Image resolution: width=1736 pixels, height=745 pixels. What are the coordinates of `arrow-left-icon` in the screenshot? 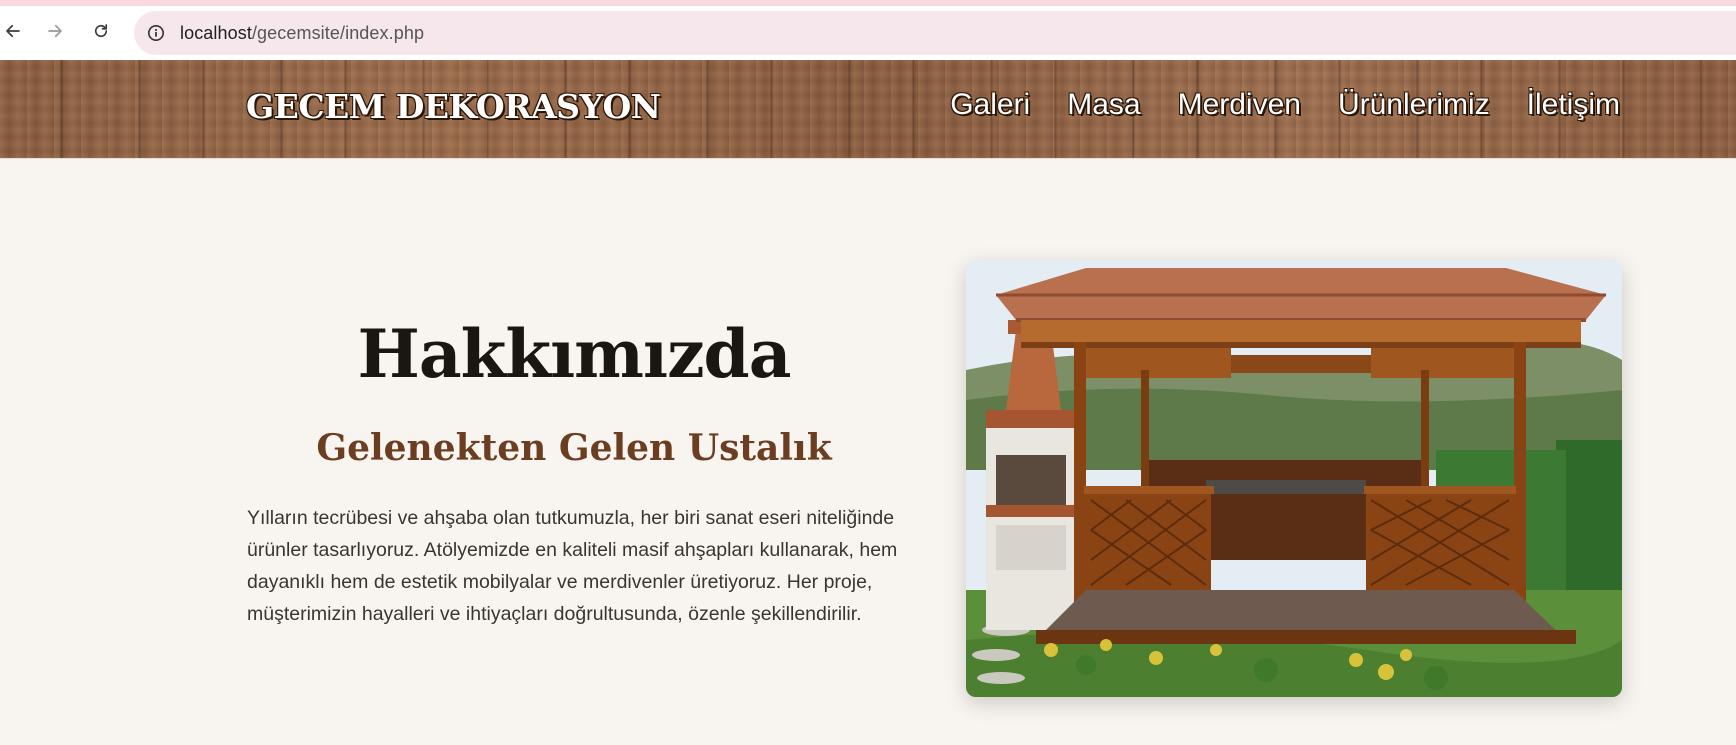 It's located at (13, 31).